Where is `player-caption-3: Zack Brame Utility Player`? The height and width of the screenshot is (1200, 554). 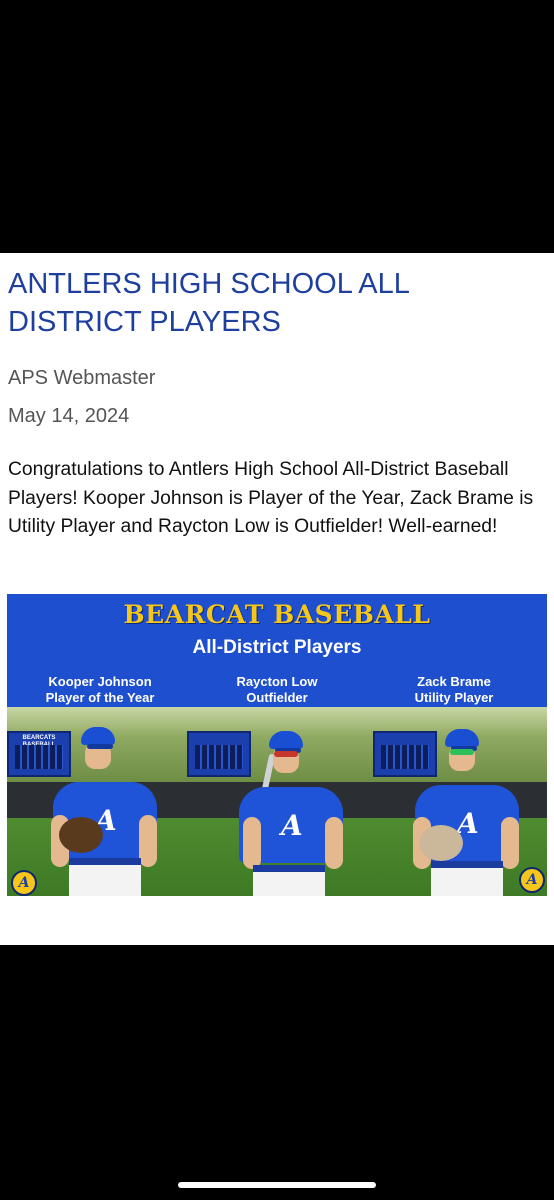
player-caption-3: Zack Brame Utility Player is located at coordinates (454, 690).